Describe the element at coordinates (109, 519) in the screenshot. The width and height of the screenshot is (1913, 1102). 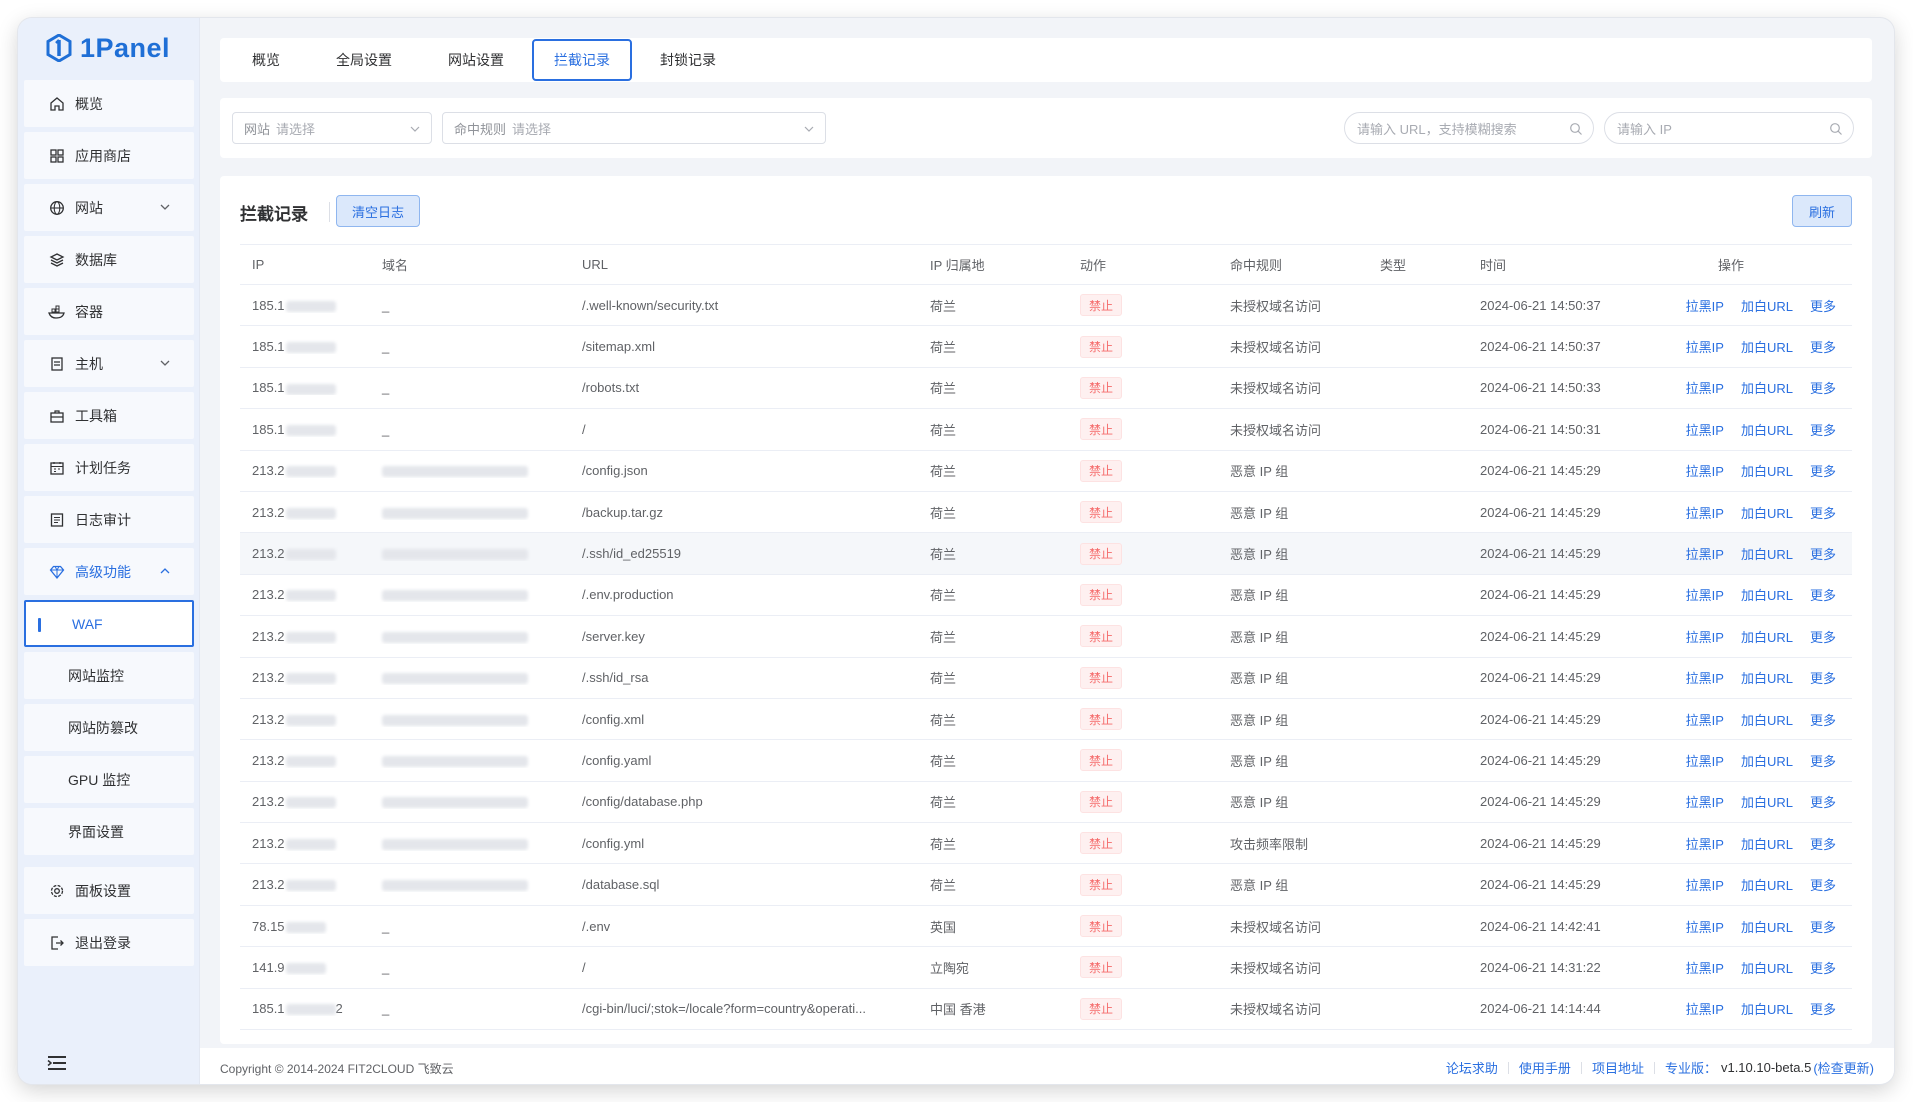
I see `sidebar-item-log: 日志审计` at that location.